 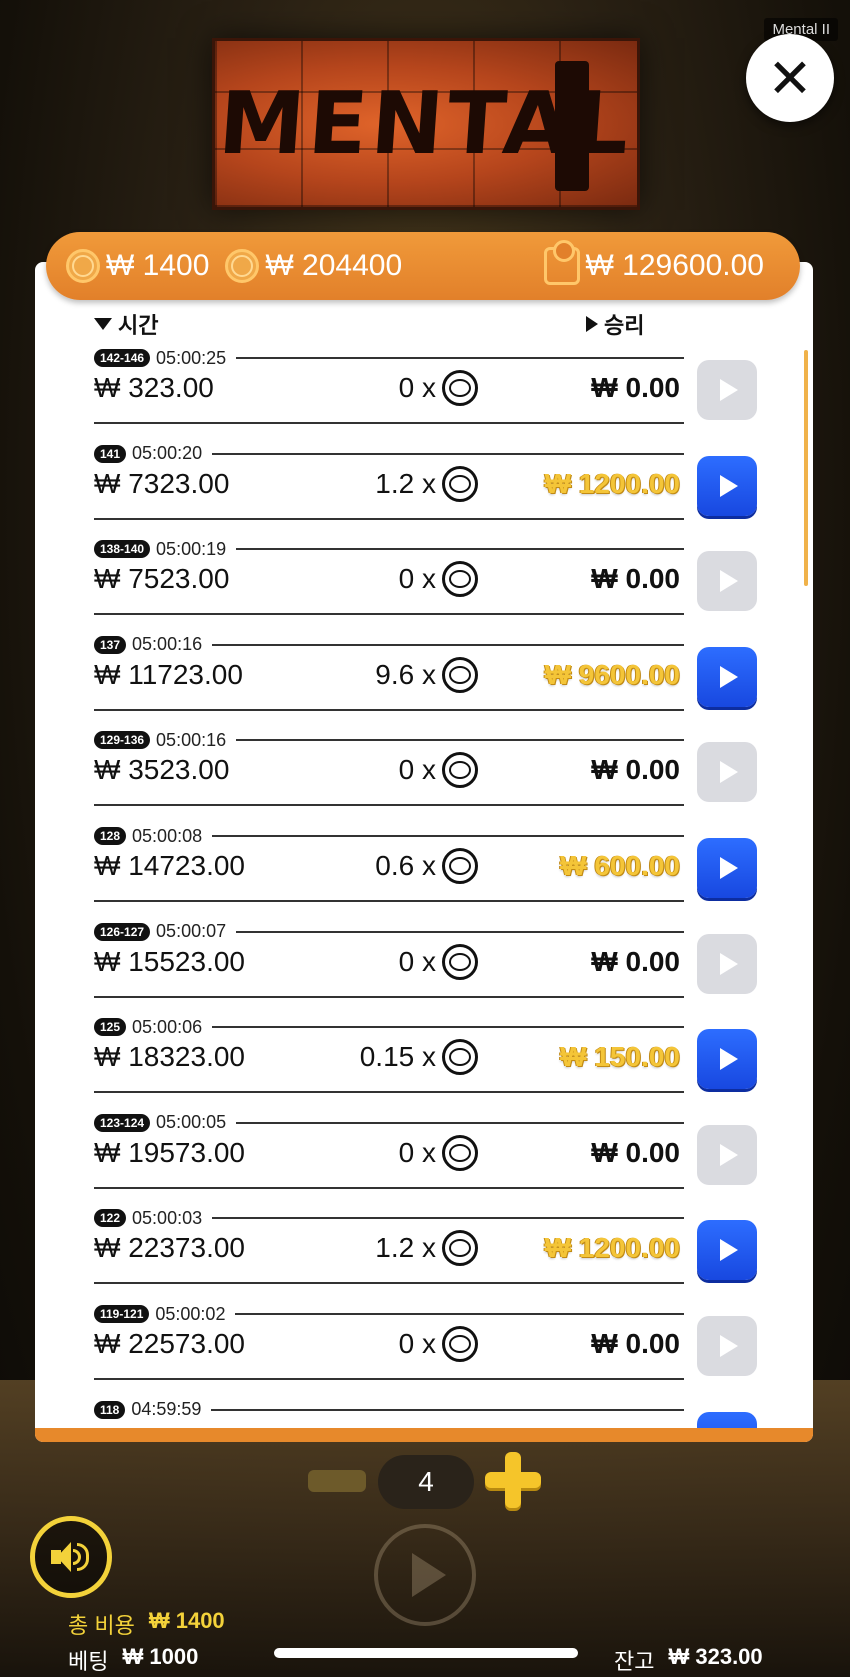 I want to click on round-range-badge: 122, so click(x=110, y=1218).